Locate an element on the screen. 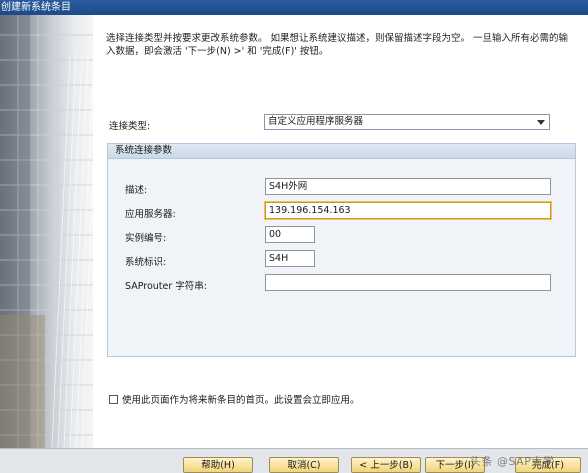  connection-type-value: 自定义应用程序服务器 is located at coordinates (316, 121).